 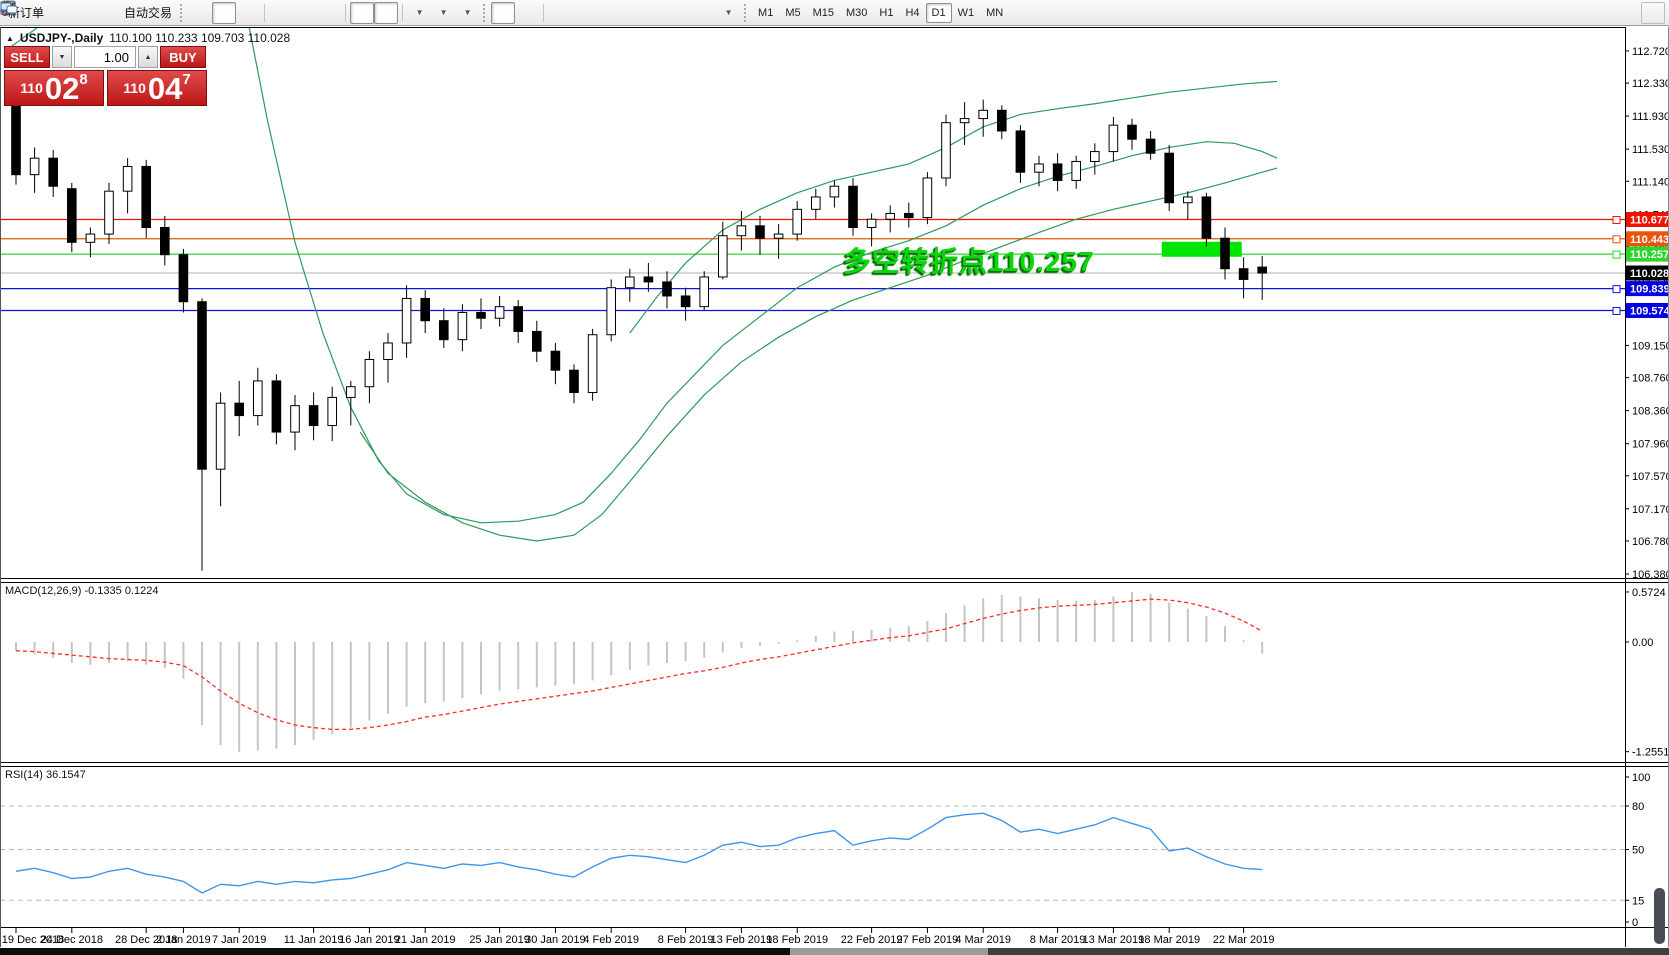 What do you see at coordinates (611, 940) in the screenshot?
I see `date-axis-label: 4 Feb 2019` at bounding box center [611, 940].